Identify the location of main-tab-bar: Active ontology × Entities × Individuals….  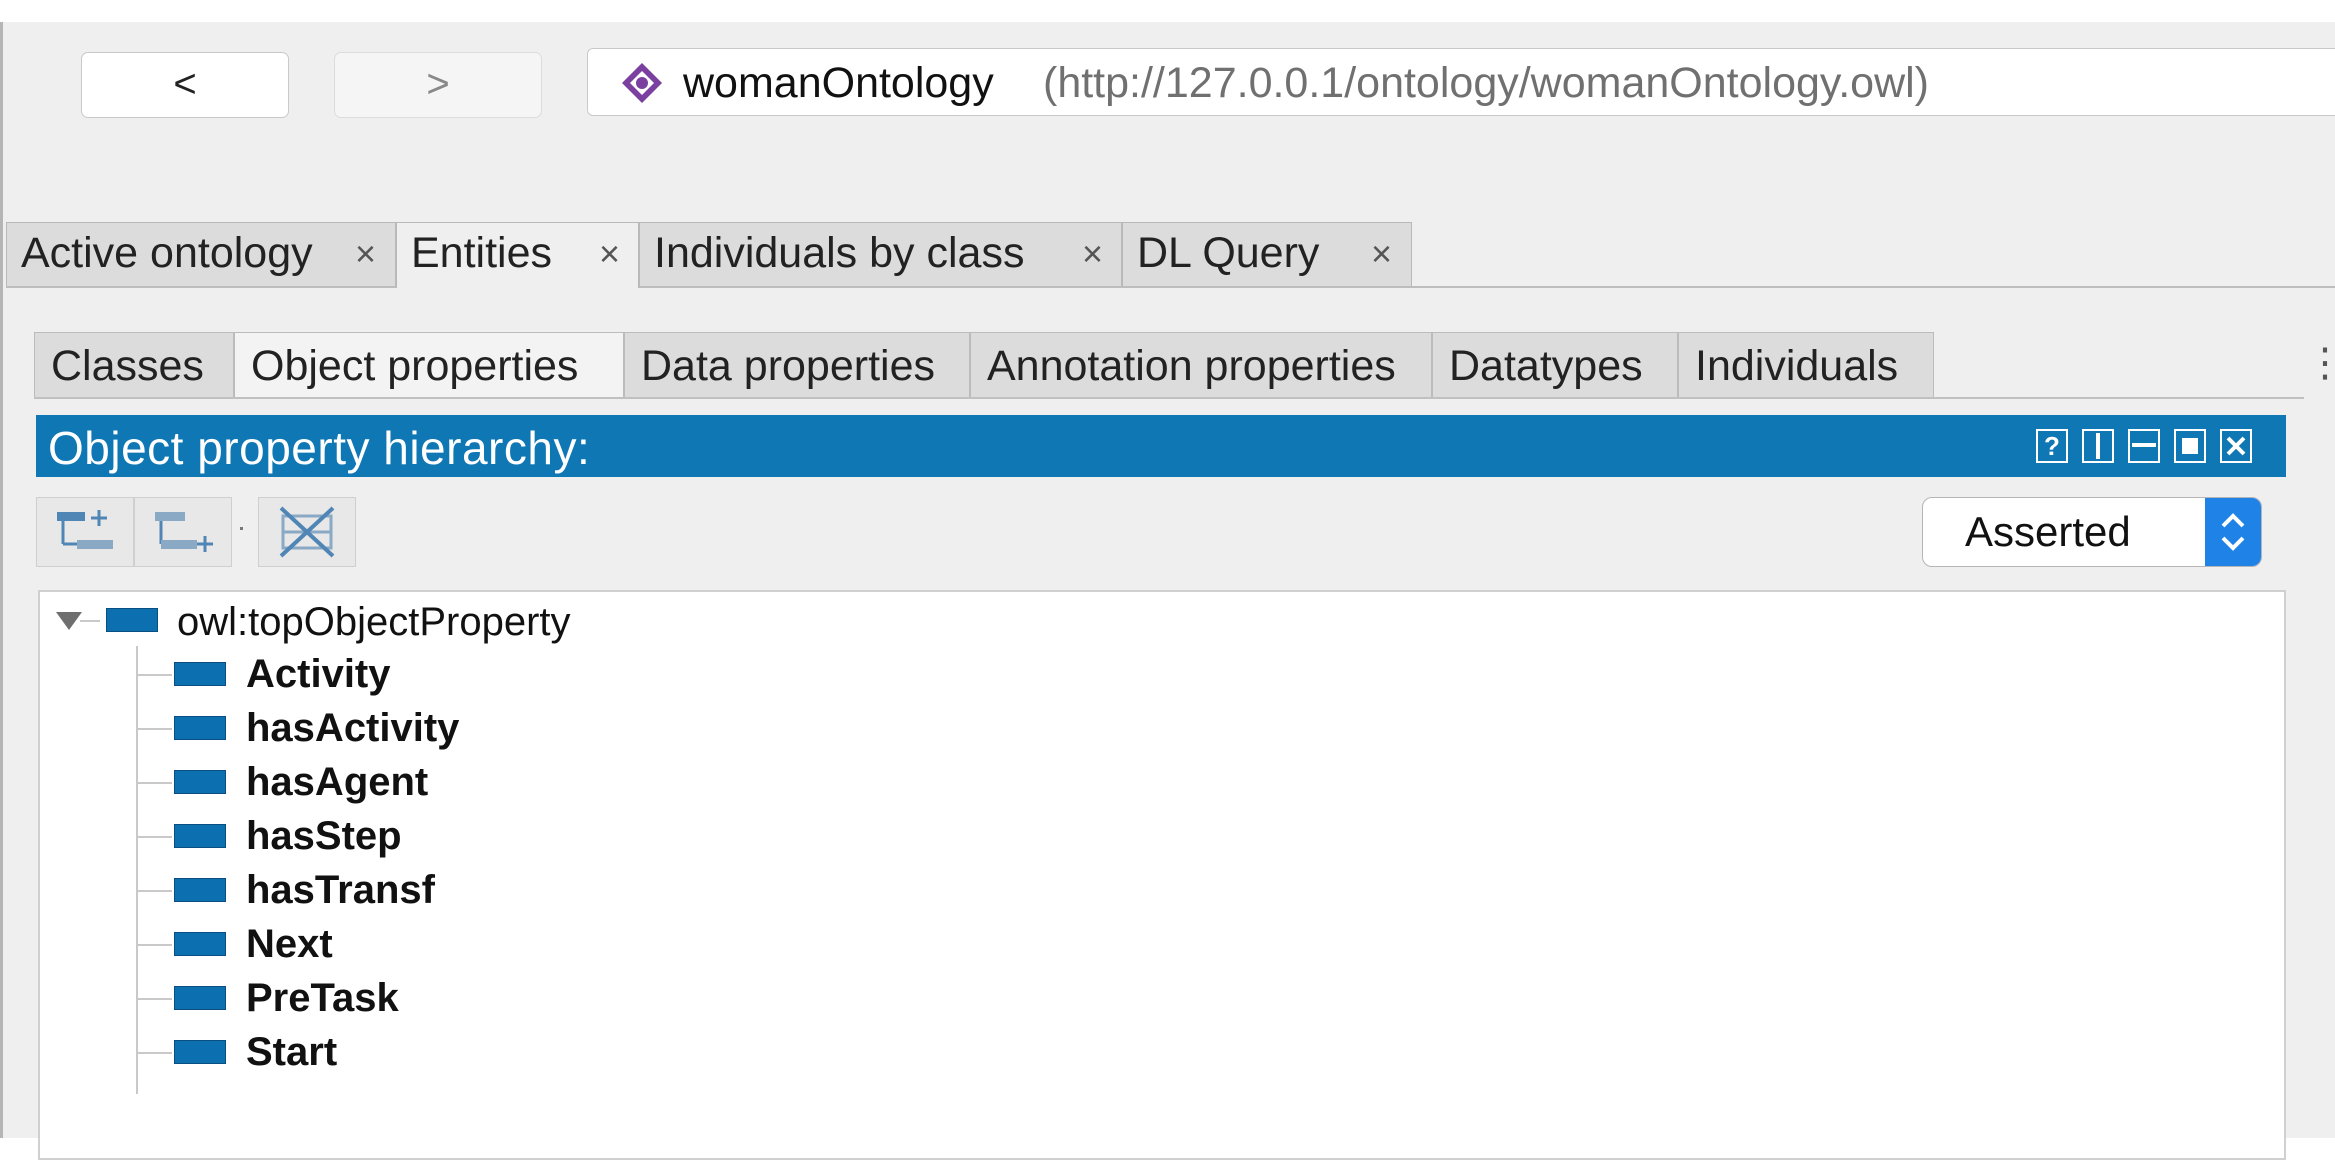
(1170, 255).